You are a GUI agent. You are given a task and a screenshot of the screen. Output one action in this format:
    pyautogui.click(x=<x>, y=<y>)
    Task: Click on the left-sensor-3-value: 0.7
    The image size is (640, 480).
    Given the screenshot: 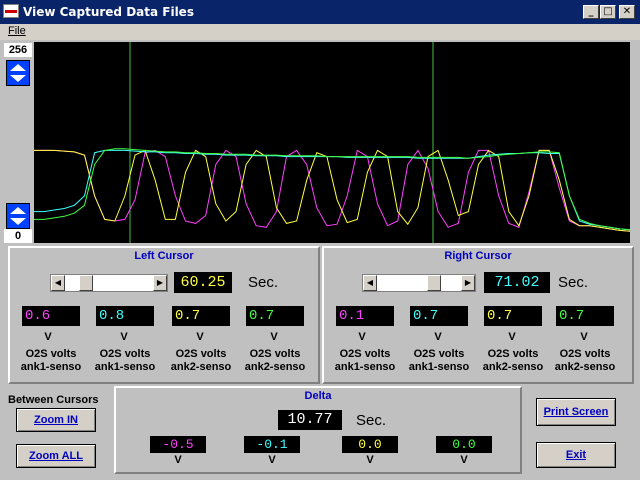 What is the action you would take?
    pyautogui.click(x=201, y=316)
    